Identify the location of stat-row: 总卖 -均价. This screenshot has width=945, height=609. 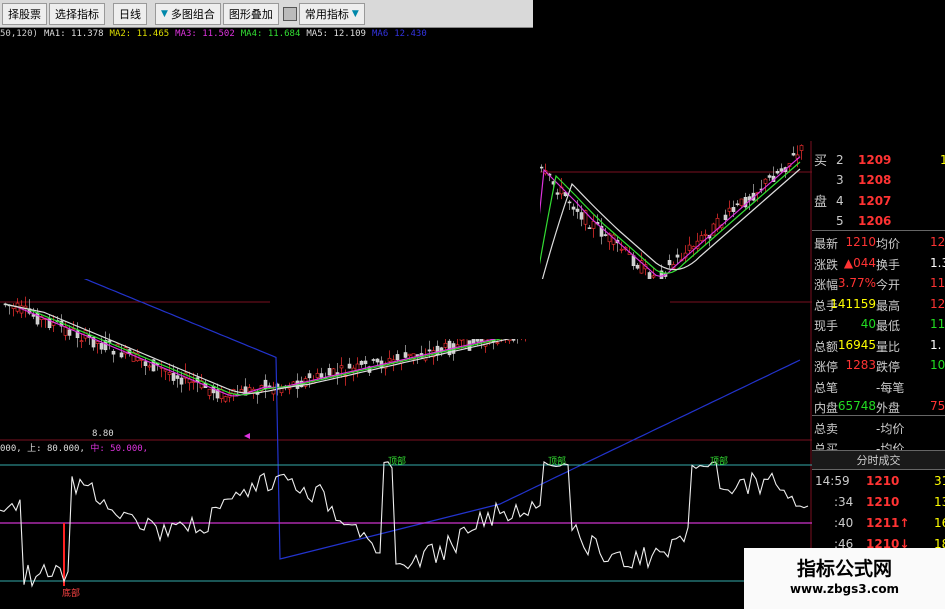
(878, 428).